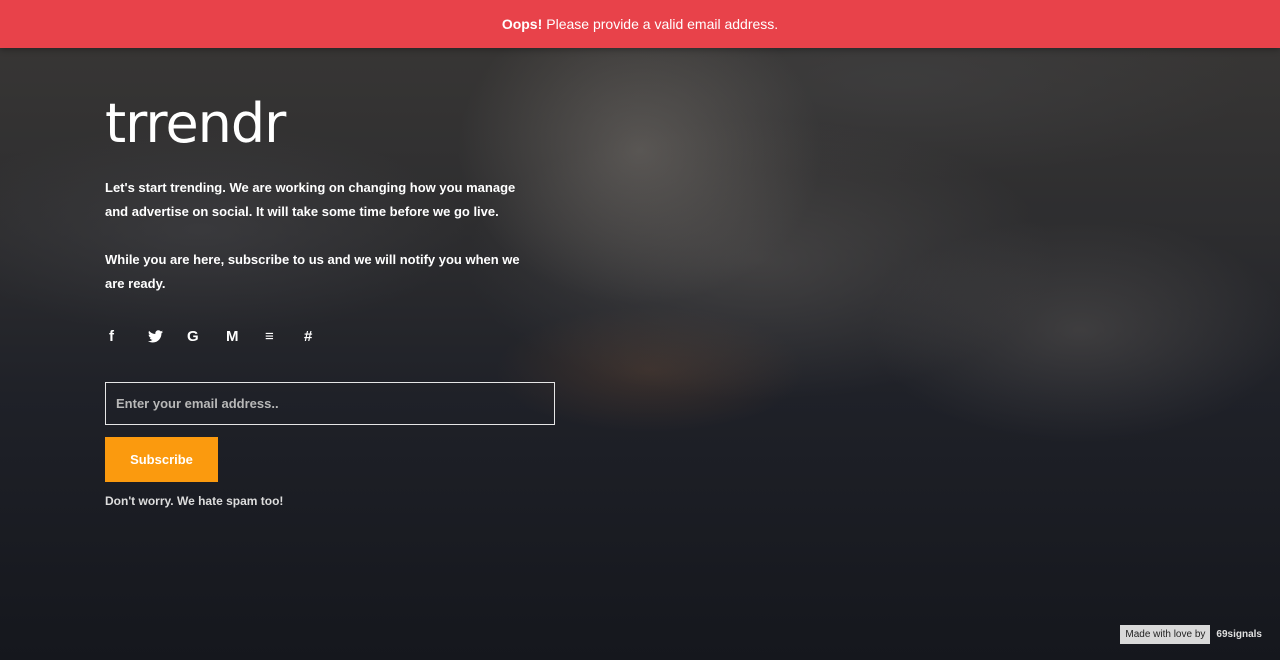 This screenshot has width=1280, height=660. What do you see at coordinates (1236, 634) in the screenshot?
I see `studio-link: 69signals` at bounding box center [1236, 634].